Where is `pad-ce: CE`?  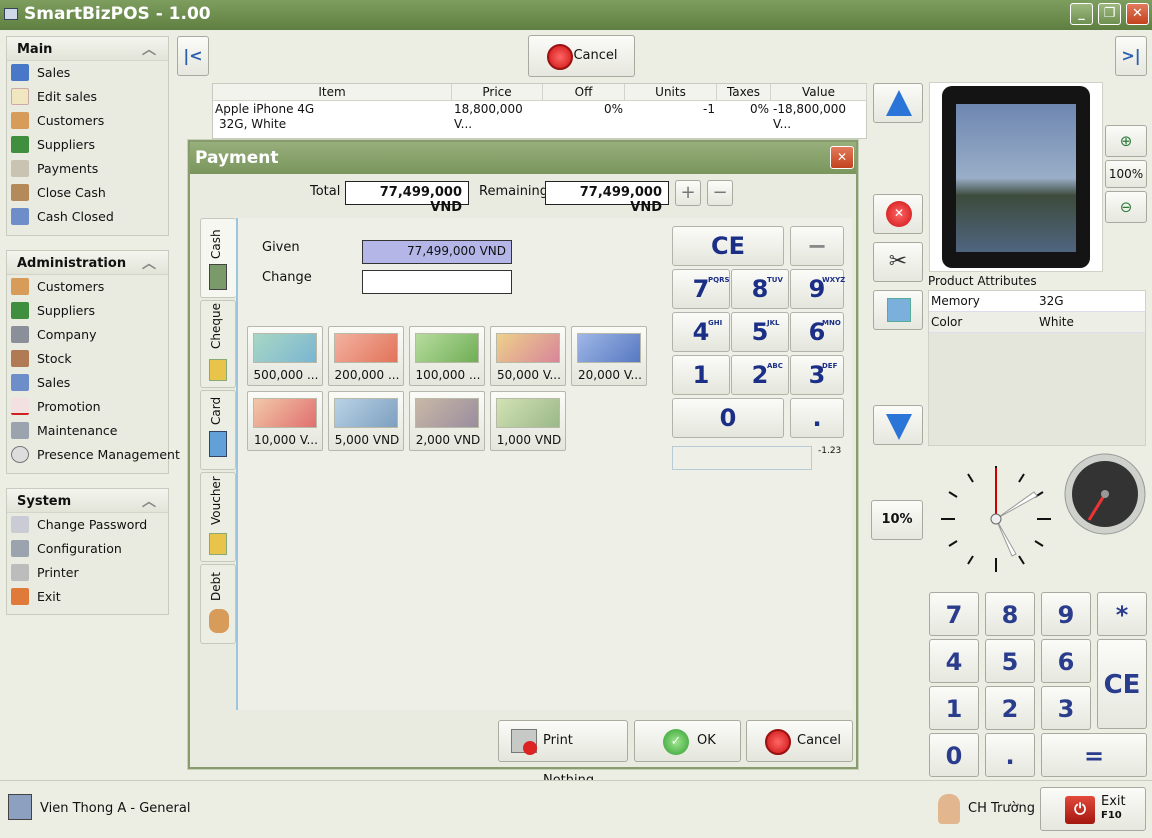
pad-ce: CE is located at coordinates (728, 246).